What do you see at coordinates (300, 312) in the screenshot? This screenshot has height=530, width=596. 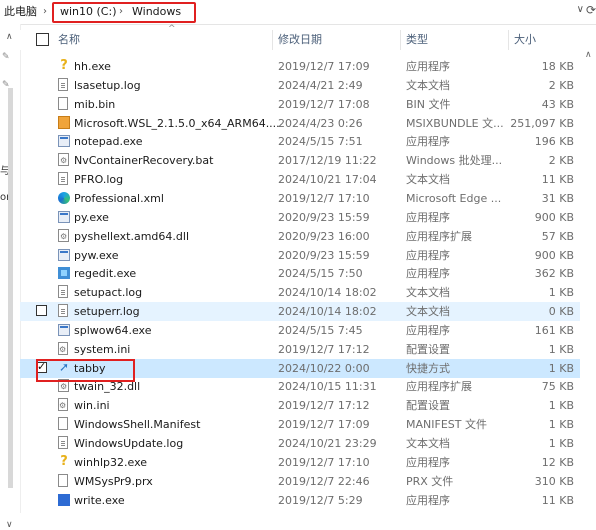 I see `file-row: setuperr.log 2024/10/14 18:02 文本文档 0 KB` at bounding box center [300, 312].